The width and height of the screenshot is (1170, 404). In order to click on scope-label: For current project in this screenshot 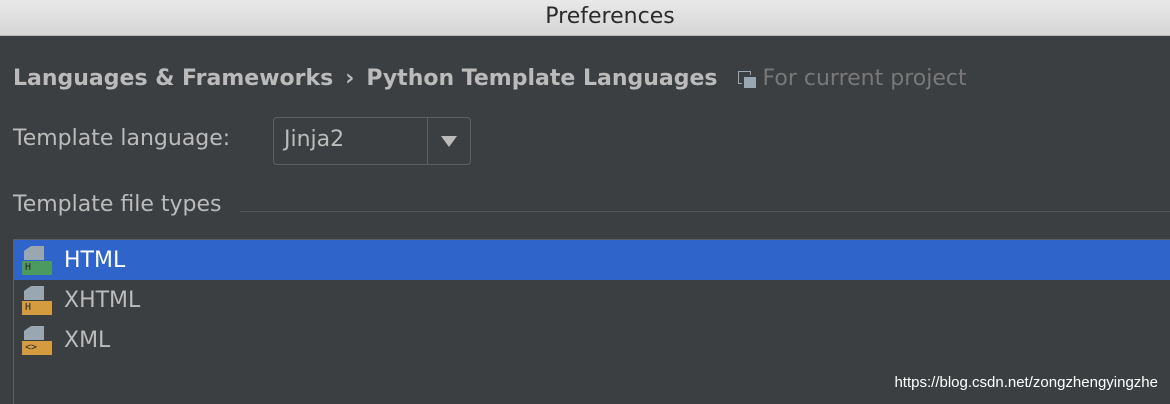, I will do `click(864, 78)`.